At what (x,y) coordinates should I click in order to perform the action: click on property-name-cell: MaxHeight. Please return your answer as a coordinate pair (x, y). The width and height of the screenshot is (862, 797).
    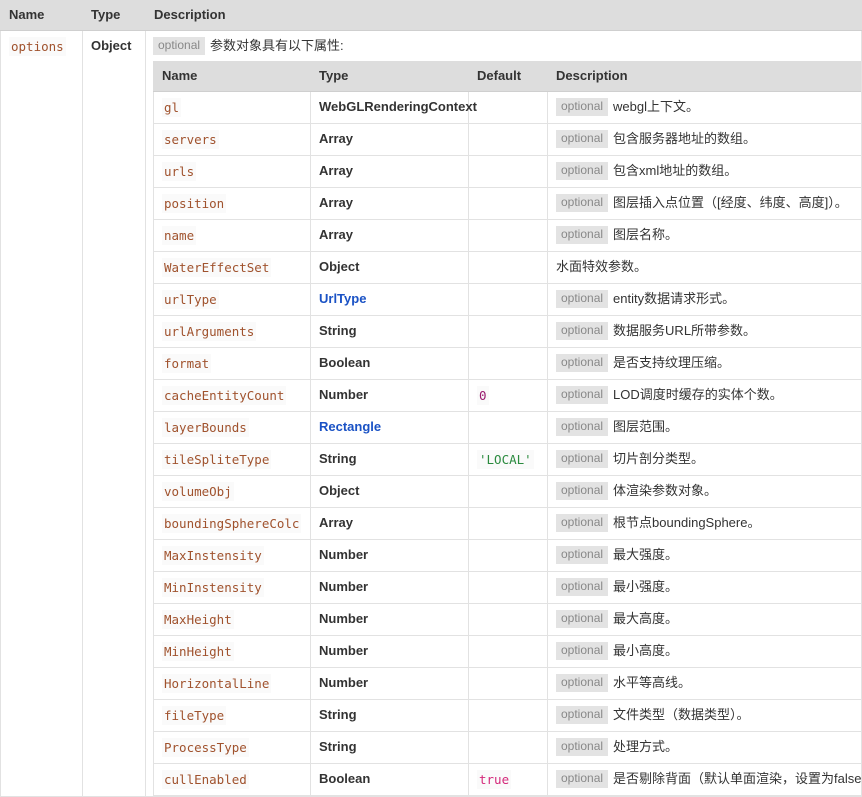
    Looking at the image, I should click on (232, 620).